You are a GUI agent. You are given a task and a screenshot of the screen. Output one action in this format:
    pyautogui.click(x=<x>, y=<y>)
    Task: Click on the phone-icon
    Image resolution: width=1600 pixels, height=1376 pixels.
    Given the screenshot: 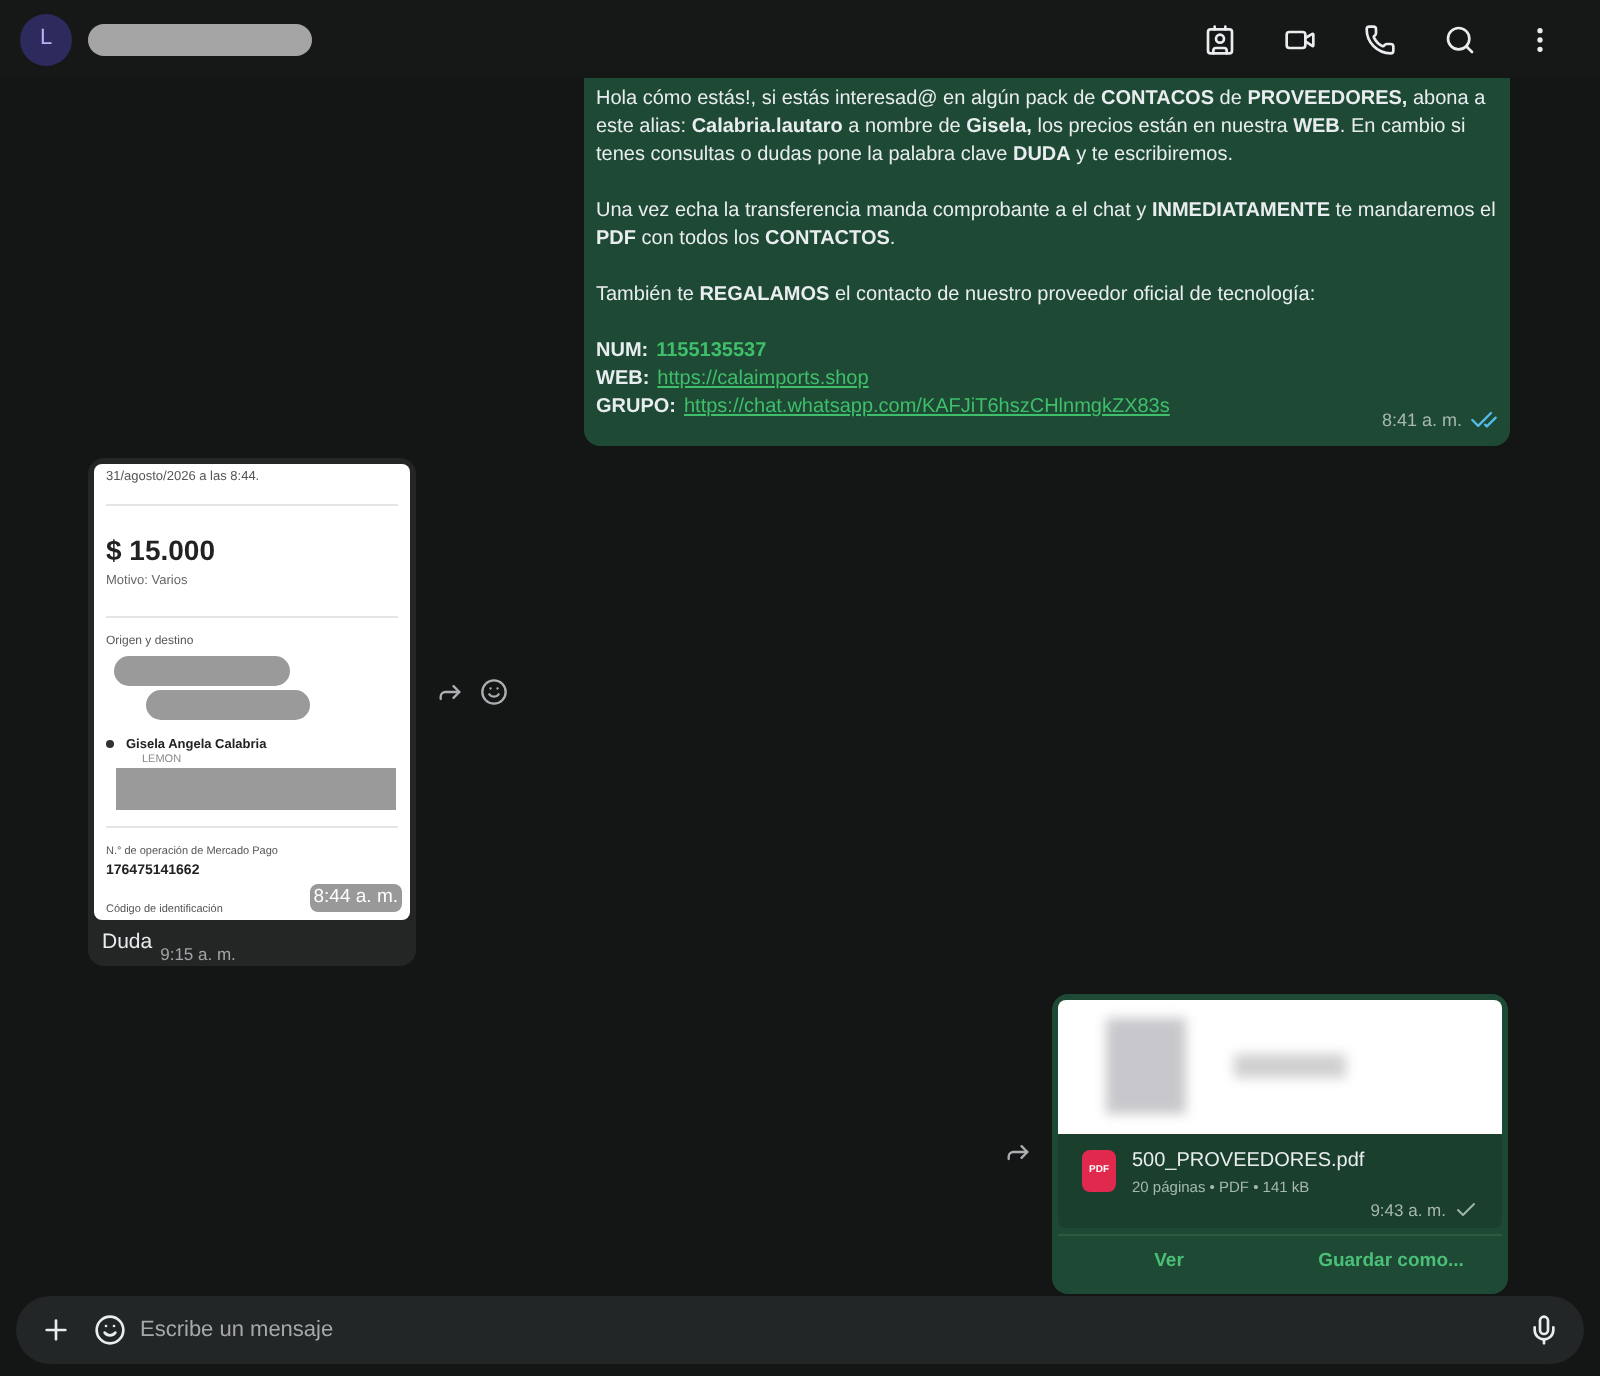 What is the action you would take?
    pyautogui.click(x=1380, y=39)
    